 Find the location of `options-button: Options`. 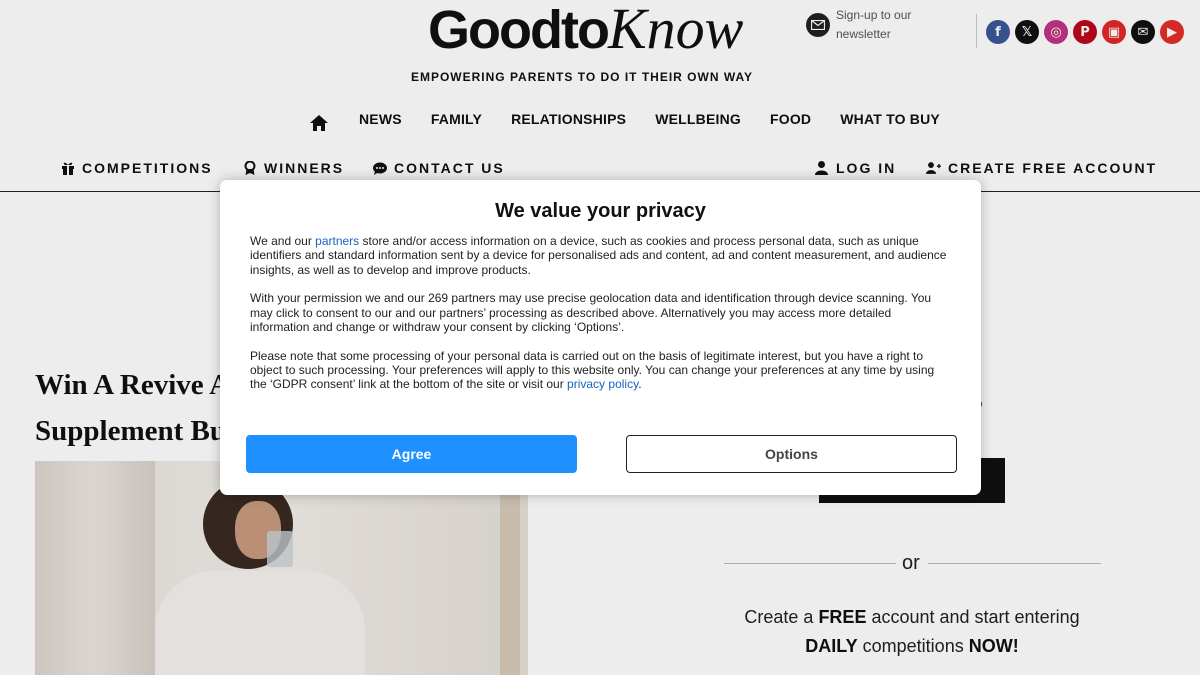

options-button: Options is located at coordinates (791, 454).